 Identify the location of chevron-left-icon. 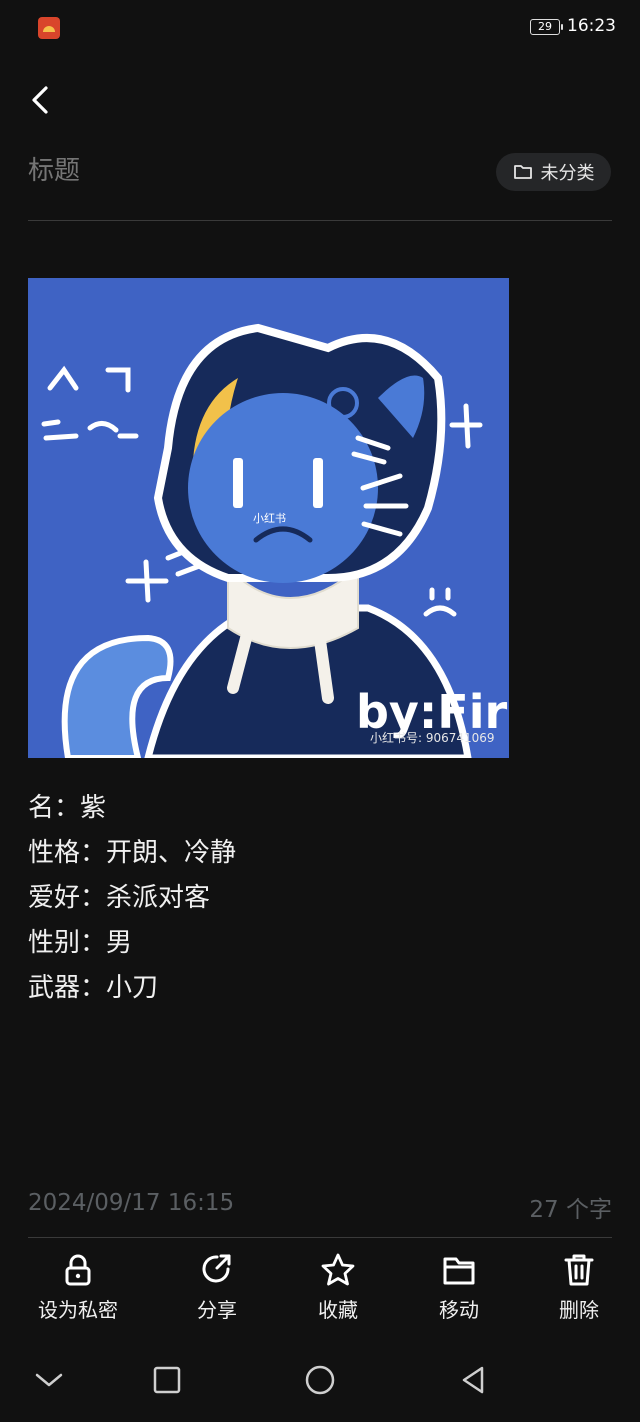
(40, 100).